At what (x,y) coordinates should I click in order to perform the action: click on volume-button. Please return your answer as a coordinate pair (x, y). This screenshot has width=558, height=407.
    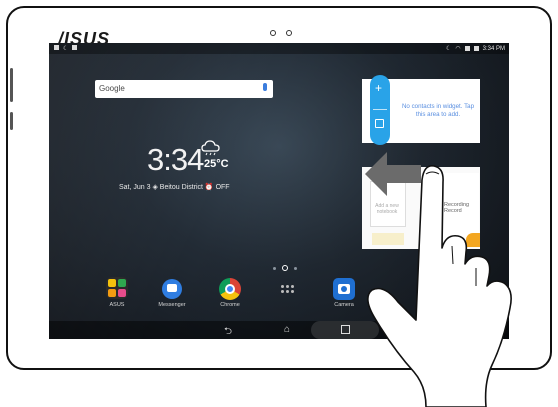
    Looking at the image, I should click on (11, 85).